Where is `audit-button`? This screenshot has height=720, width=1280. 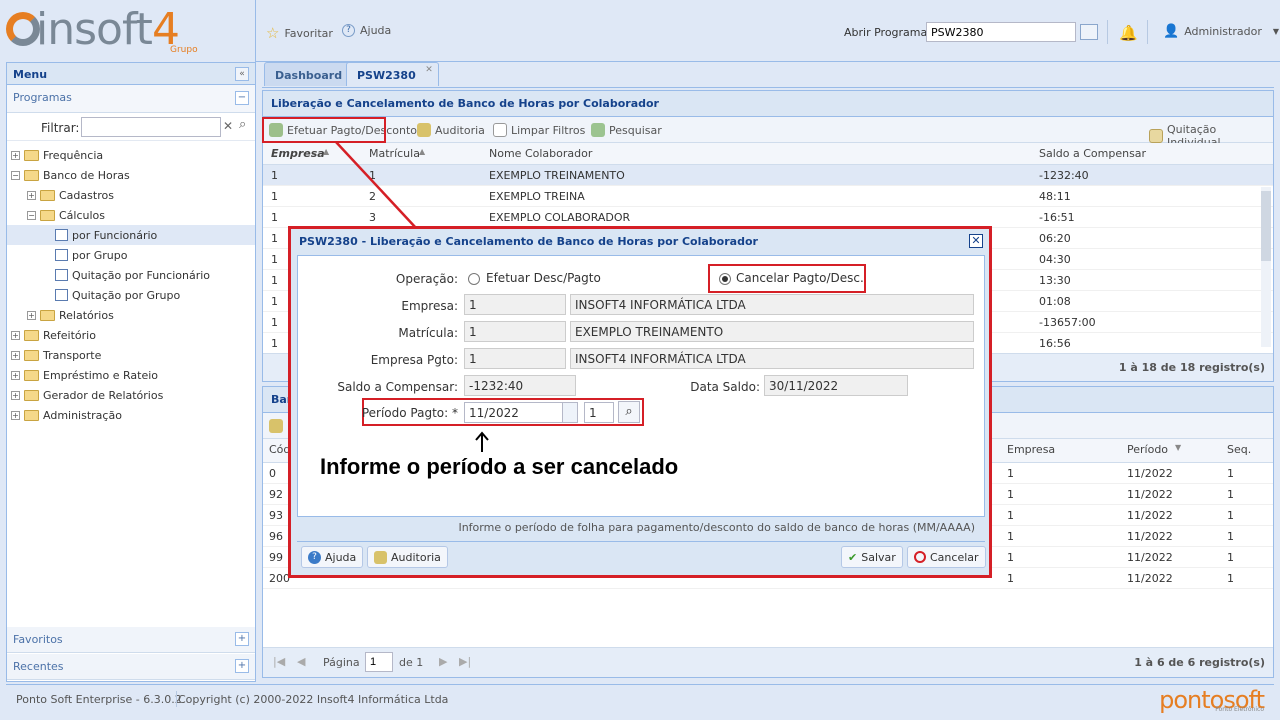 audit-button is located at coordinates (276, 426).